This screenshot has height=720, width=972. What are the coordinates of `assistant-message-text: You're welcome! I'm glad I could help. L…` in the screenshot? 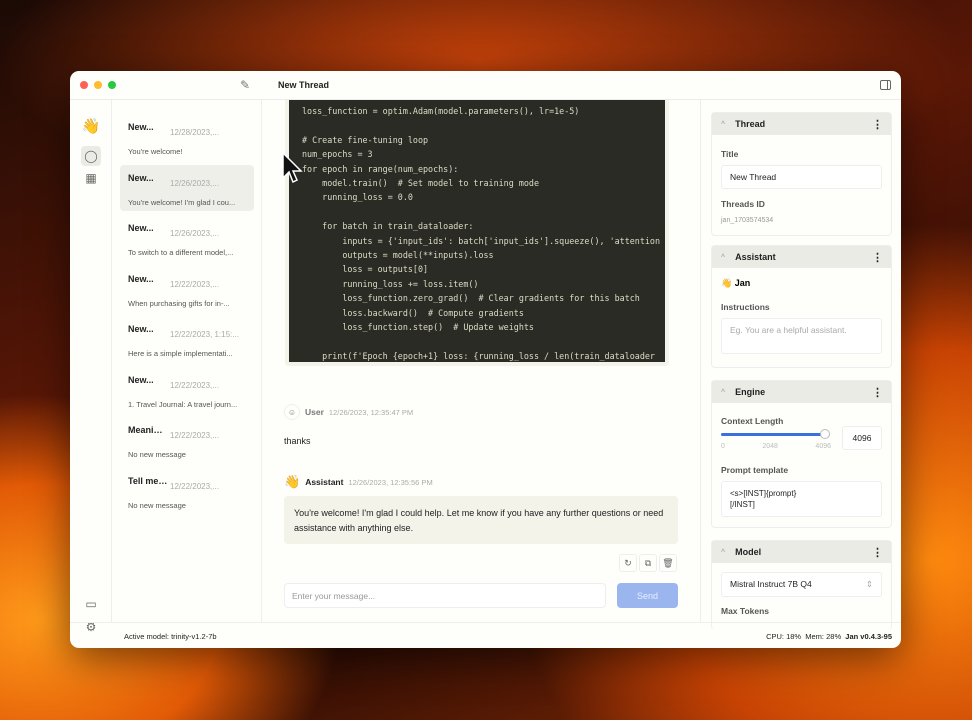 It's located at (481, 520).